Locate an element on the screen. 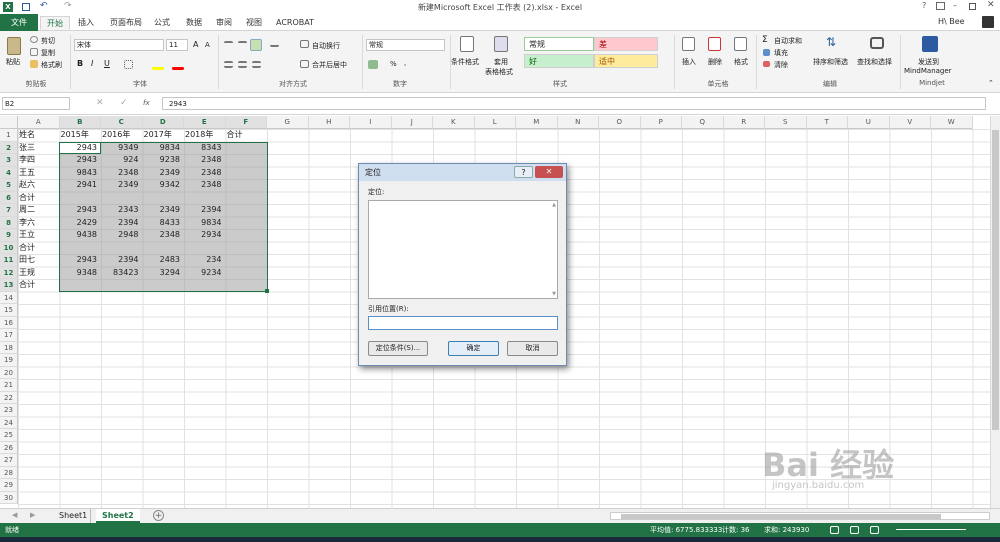 The height and width of the screenshot is (542, 1000). table-cell: 2948 is located at coordinates (122, 235).